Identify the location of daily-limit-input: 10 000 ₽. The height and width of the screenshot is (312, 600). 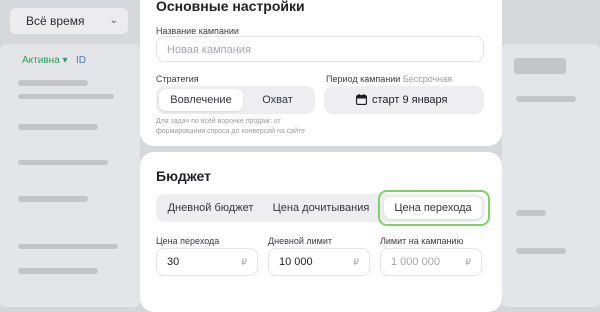
(319, 262).